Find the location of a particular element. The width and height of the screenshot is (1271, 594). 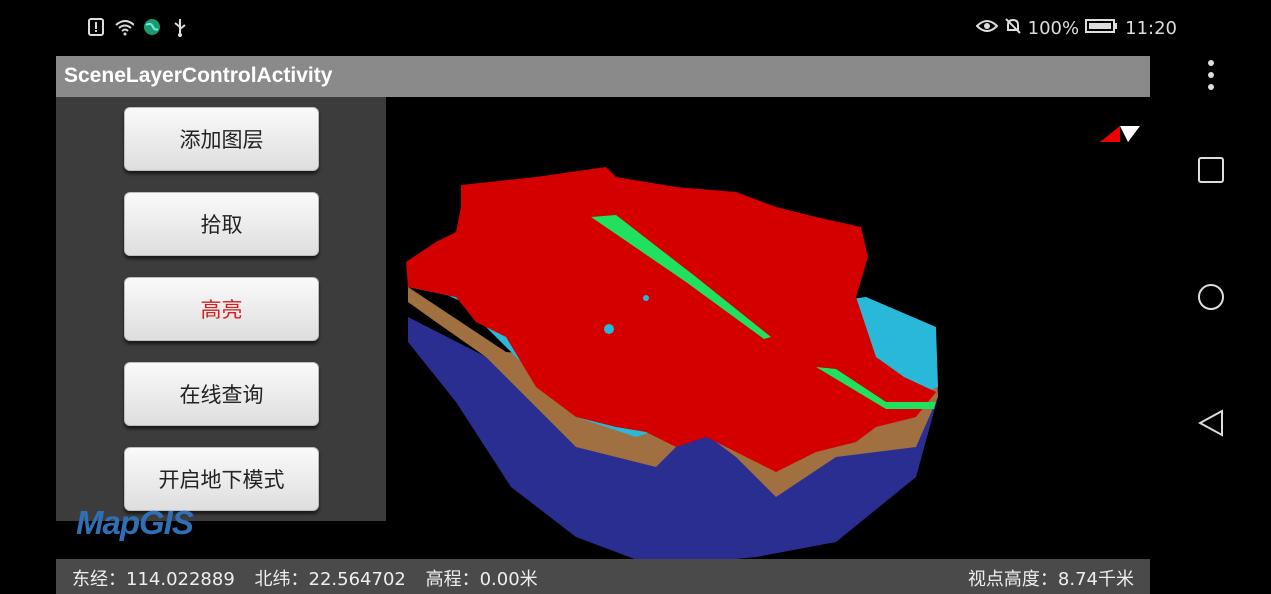

online-query-button: 在线查询 is located at coordinates (221, 394).